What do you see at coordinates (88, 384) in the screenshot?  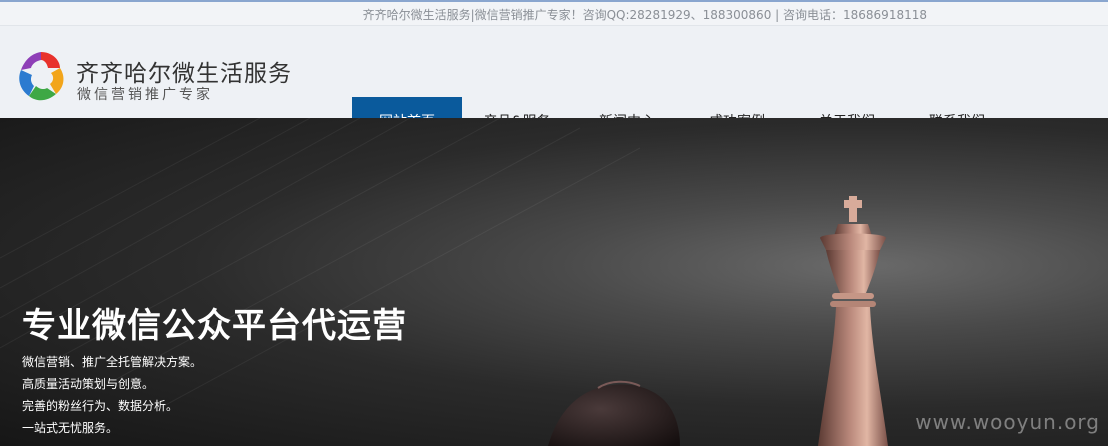 I see `hero-feature-item: 高质量活动策划与创意。` at bounding box center [88, 384].